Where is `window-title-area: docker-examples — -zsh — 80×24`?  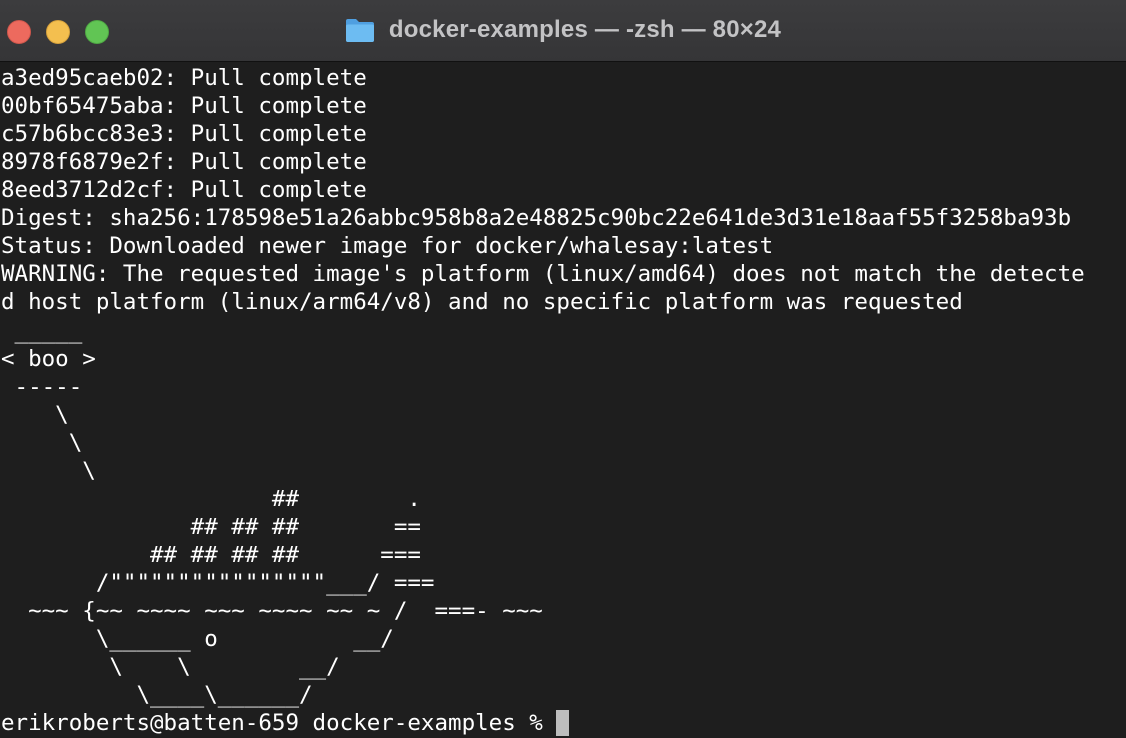 window-title-area: docker-examples — -zsh — 80×24 is located at coordinates (563, 31).